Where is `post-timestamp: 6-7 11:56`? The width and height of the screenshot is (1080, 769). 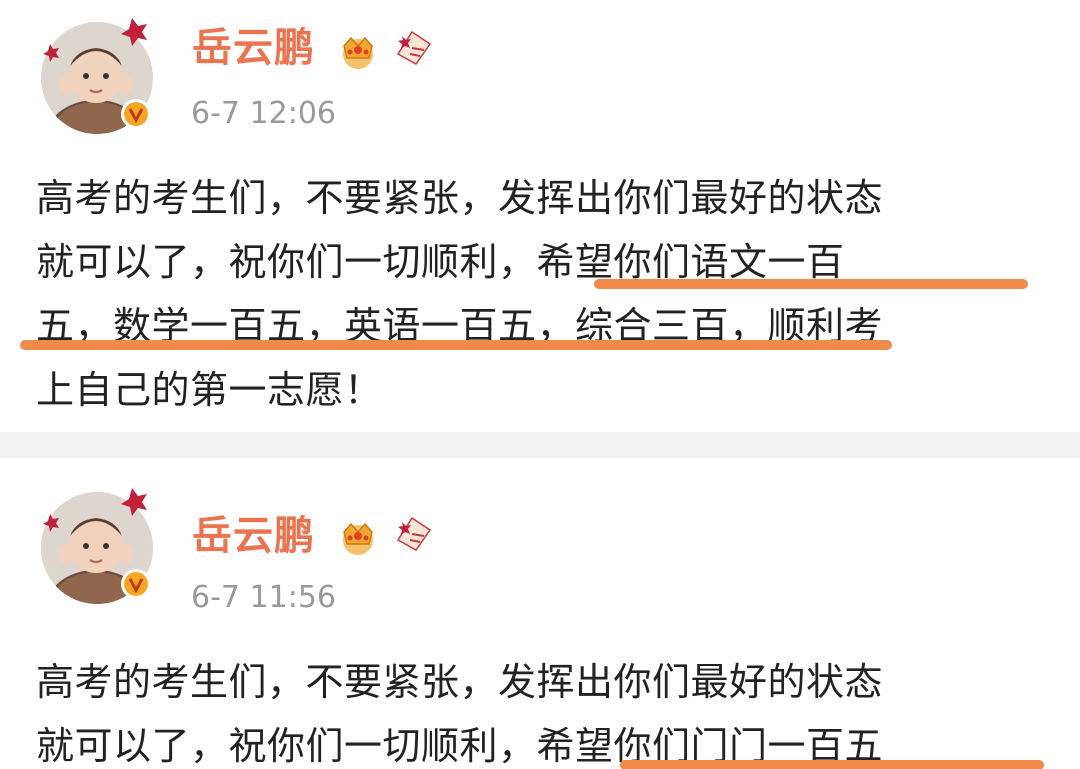
post-timestamp: 6-7 11:56 is located at coordinates (263, 597).